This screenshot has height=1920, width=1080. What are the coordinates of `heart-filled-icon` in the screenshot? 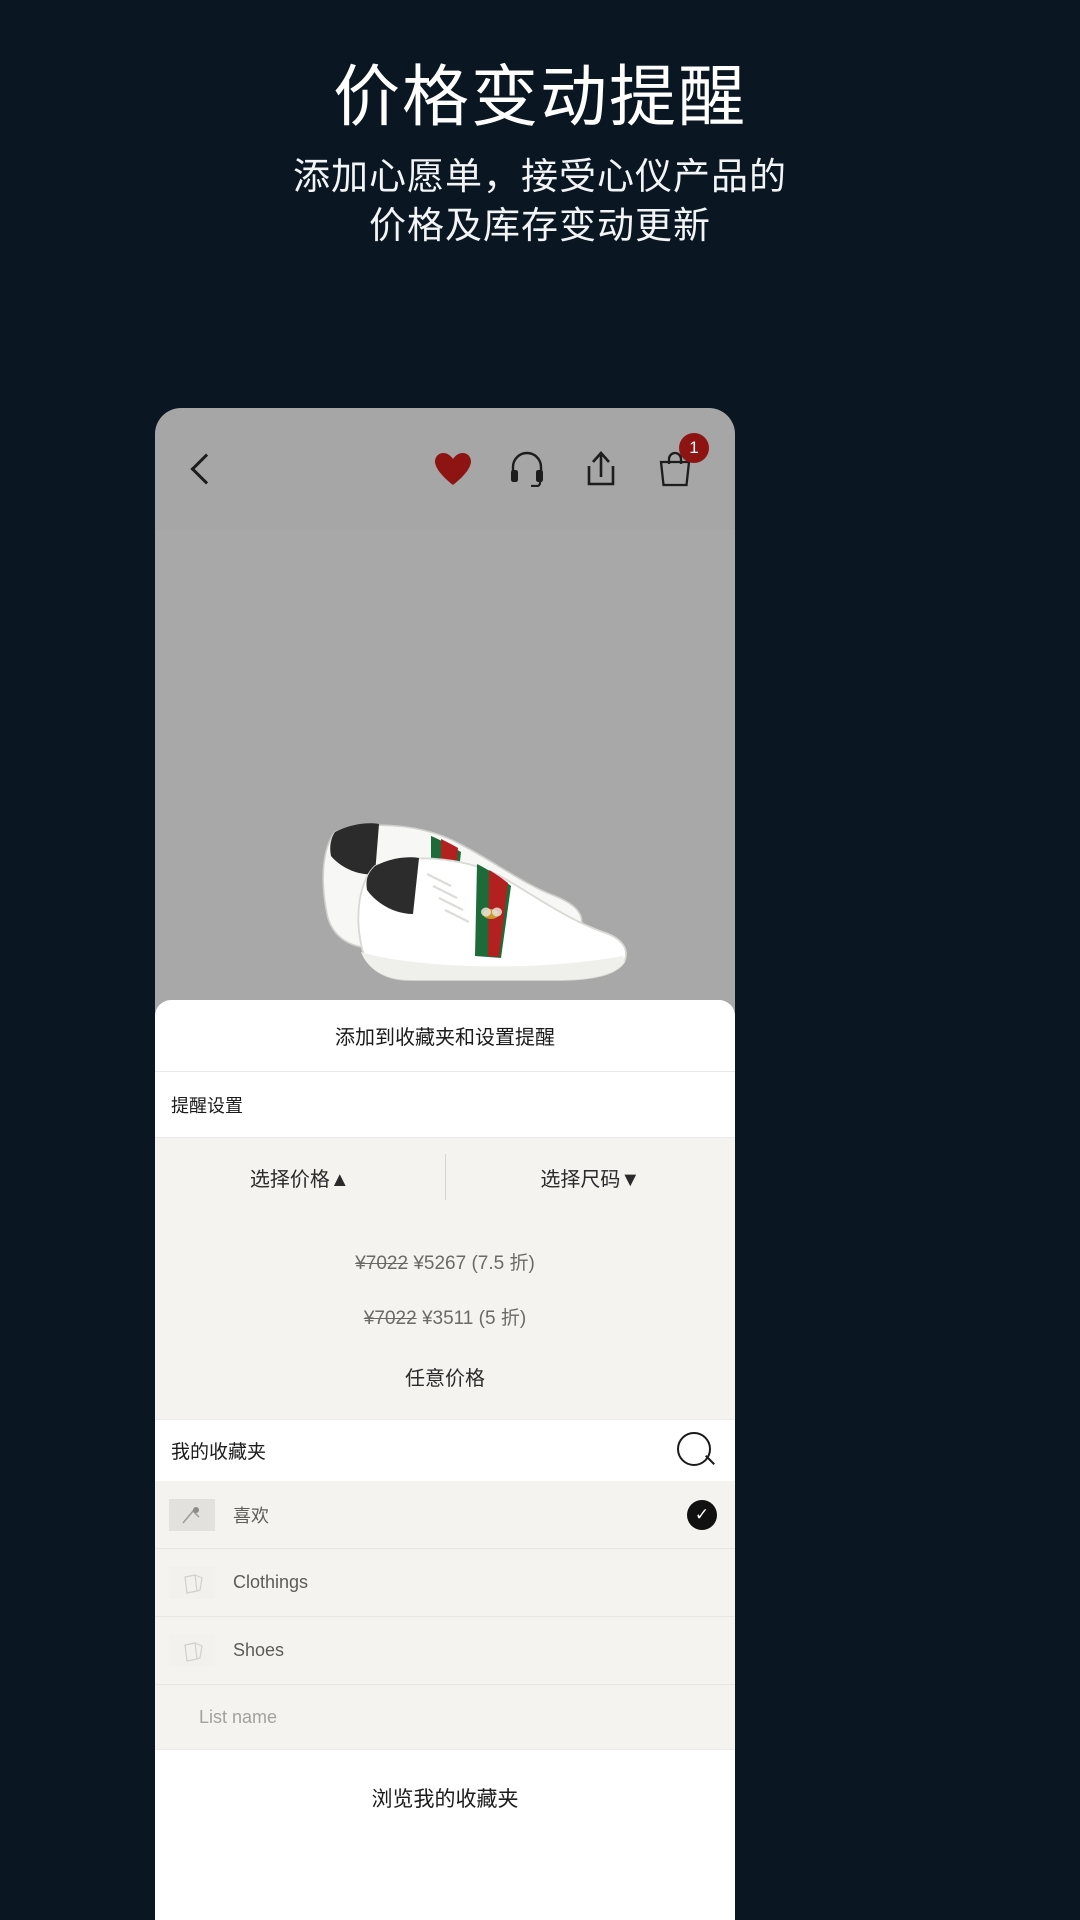 It's located at (453, 468).